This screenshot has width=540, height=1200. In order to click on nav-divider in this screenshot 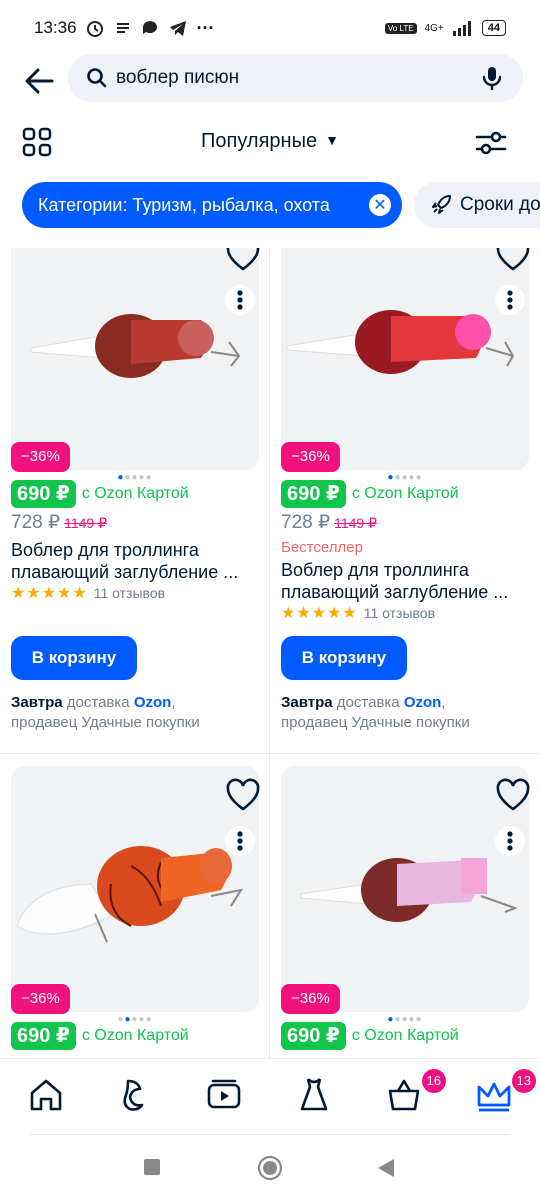, I will do `click(270, 1134)`.